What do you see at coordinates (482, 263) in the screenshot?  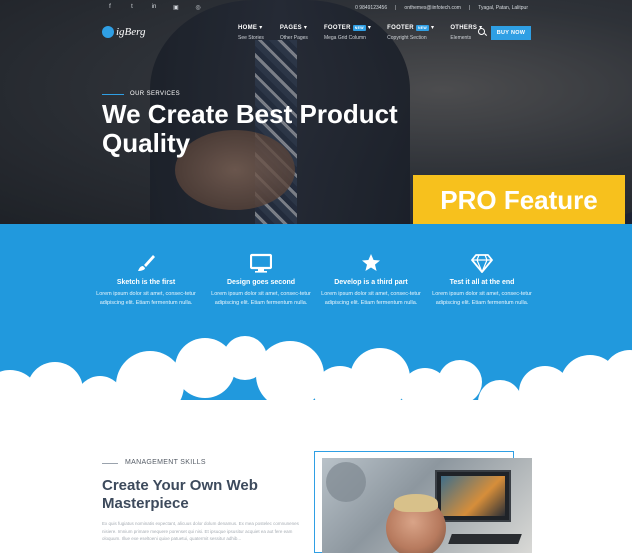 I see `diamond-icon` at bounding box center [482, 263].